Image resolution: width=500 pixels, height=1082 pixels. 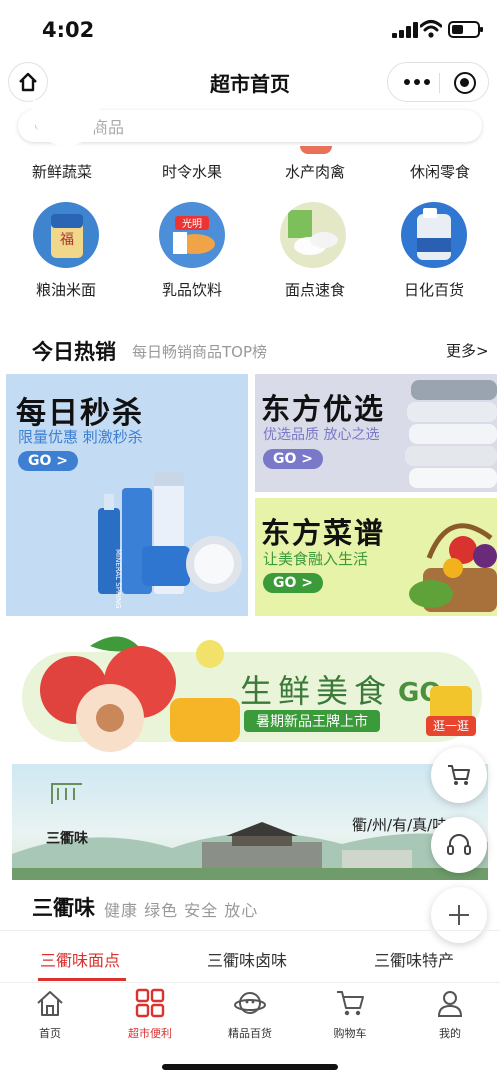 What do you see at coordinates (450, 1004) in the screenshot?
I see `user-tab-icon` at bounding box center [450, 1004].